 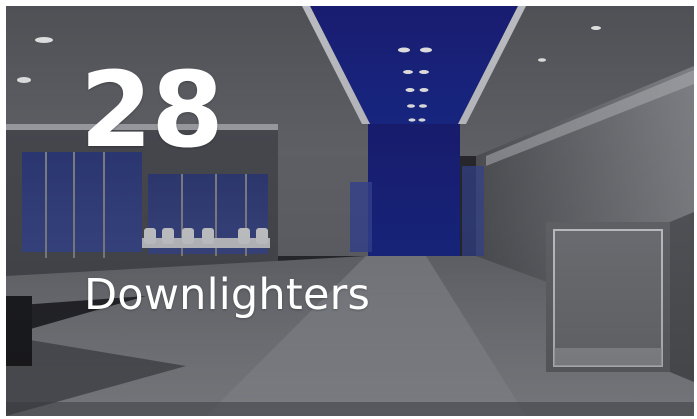 What do you see at coordinates (152, 110) in the screenshot?
I see `product-count: 28` at bounding box center [152, 110].